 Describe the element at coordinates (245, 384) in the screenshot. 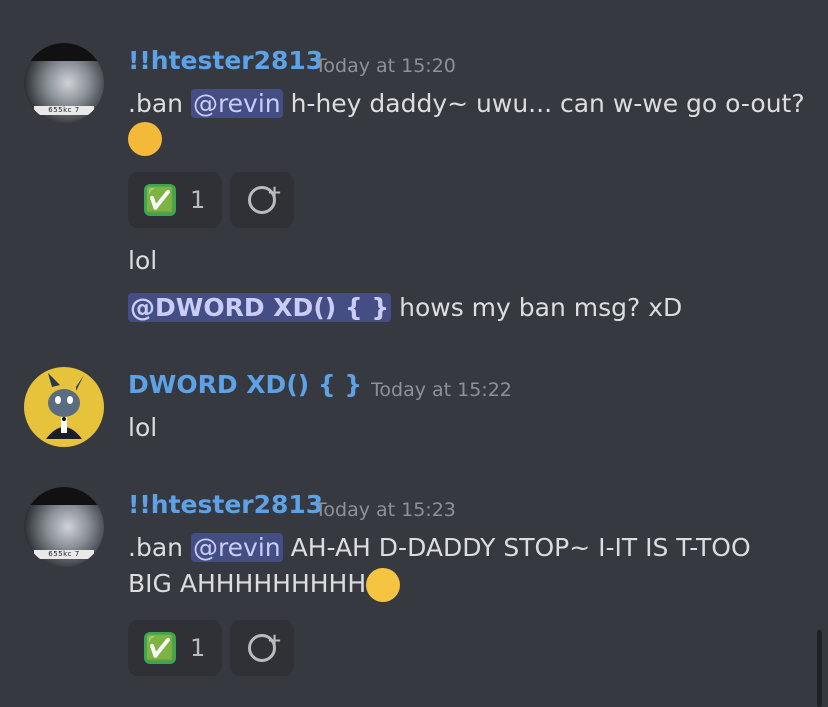

I see `username: DWORD XD() { }` at that location.